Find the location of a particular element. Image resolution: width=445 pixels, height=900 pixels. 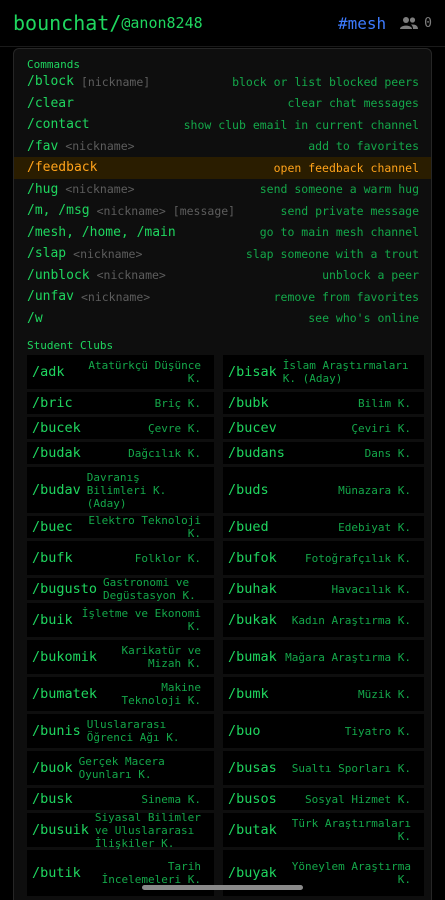

club-name: Sosyal Hizmet K. is located at coordinates (358, 799).